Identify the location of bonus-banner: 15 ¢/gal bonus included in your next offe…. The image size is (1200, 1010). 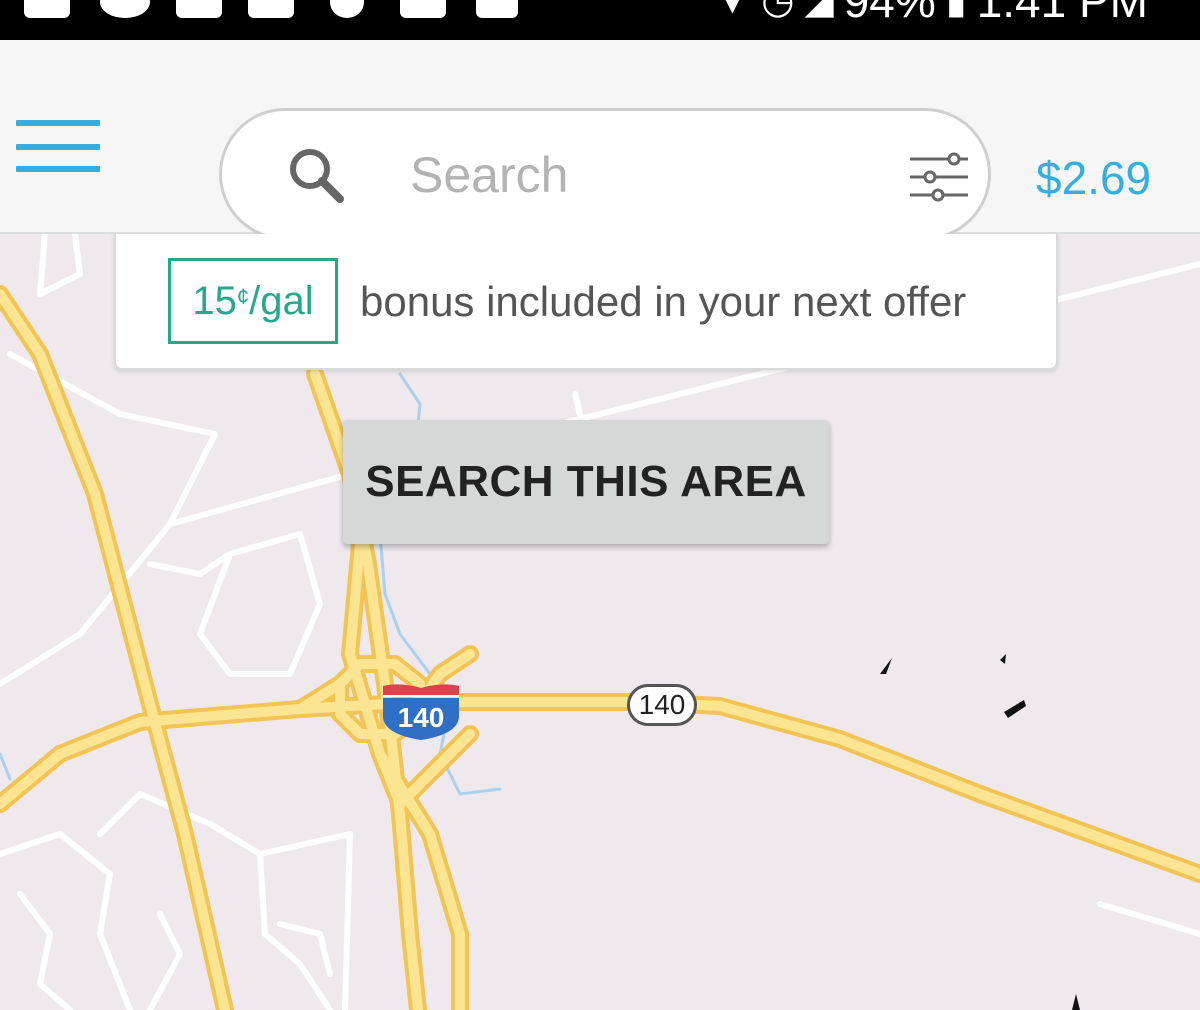
(586, 302).